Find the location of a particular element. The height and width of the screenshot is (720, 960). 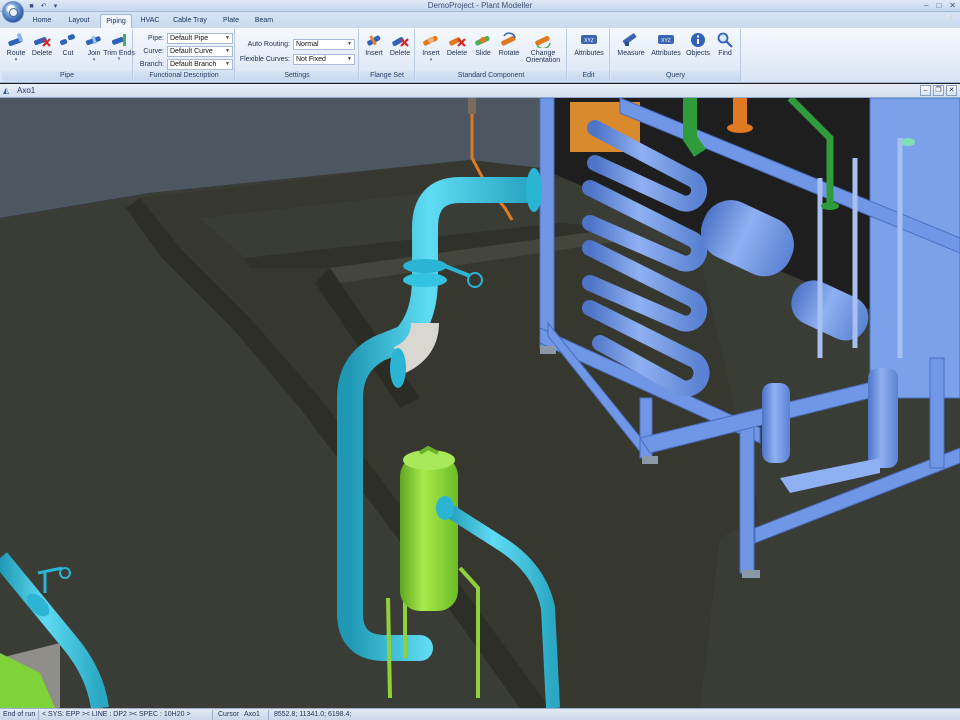

auto-routing-select: Normal ▼ is located at coordinates (324, 44).